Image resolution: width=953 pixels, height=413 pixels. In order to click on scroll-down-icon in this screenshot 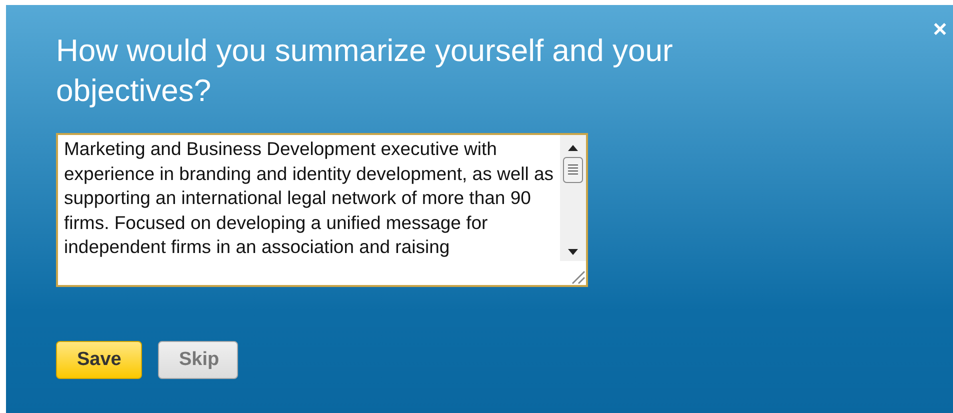, I will do `click(573, 252)`.